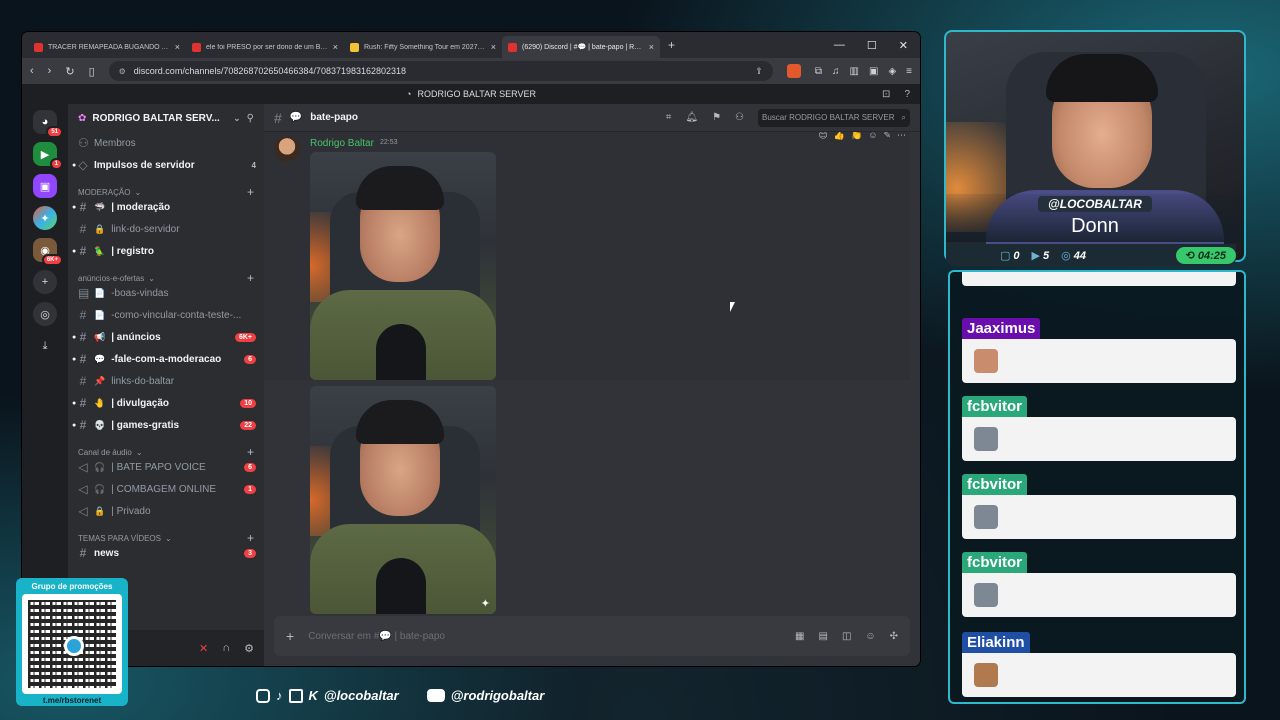 The image size is (1280, 720). What do you see at coordinates (403, 500) in the screenshot?
I see `message-image: ✦` at bounding box center [403, 500].